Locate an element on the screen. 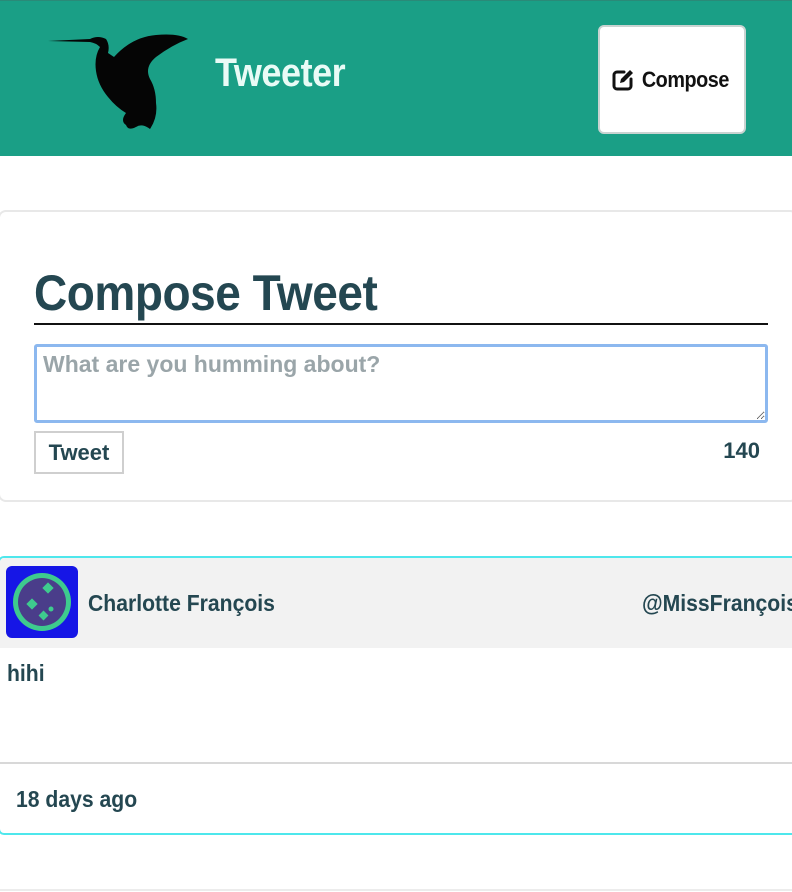 The width and height of the screenshot is (792, 892). robot-avatar-icon is located at coordinates (42, 602).